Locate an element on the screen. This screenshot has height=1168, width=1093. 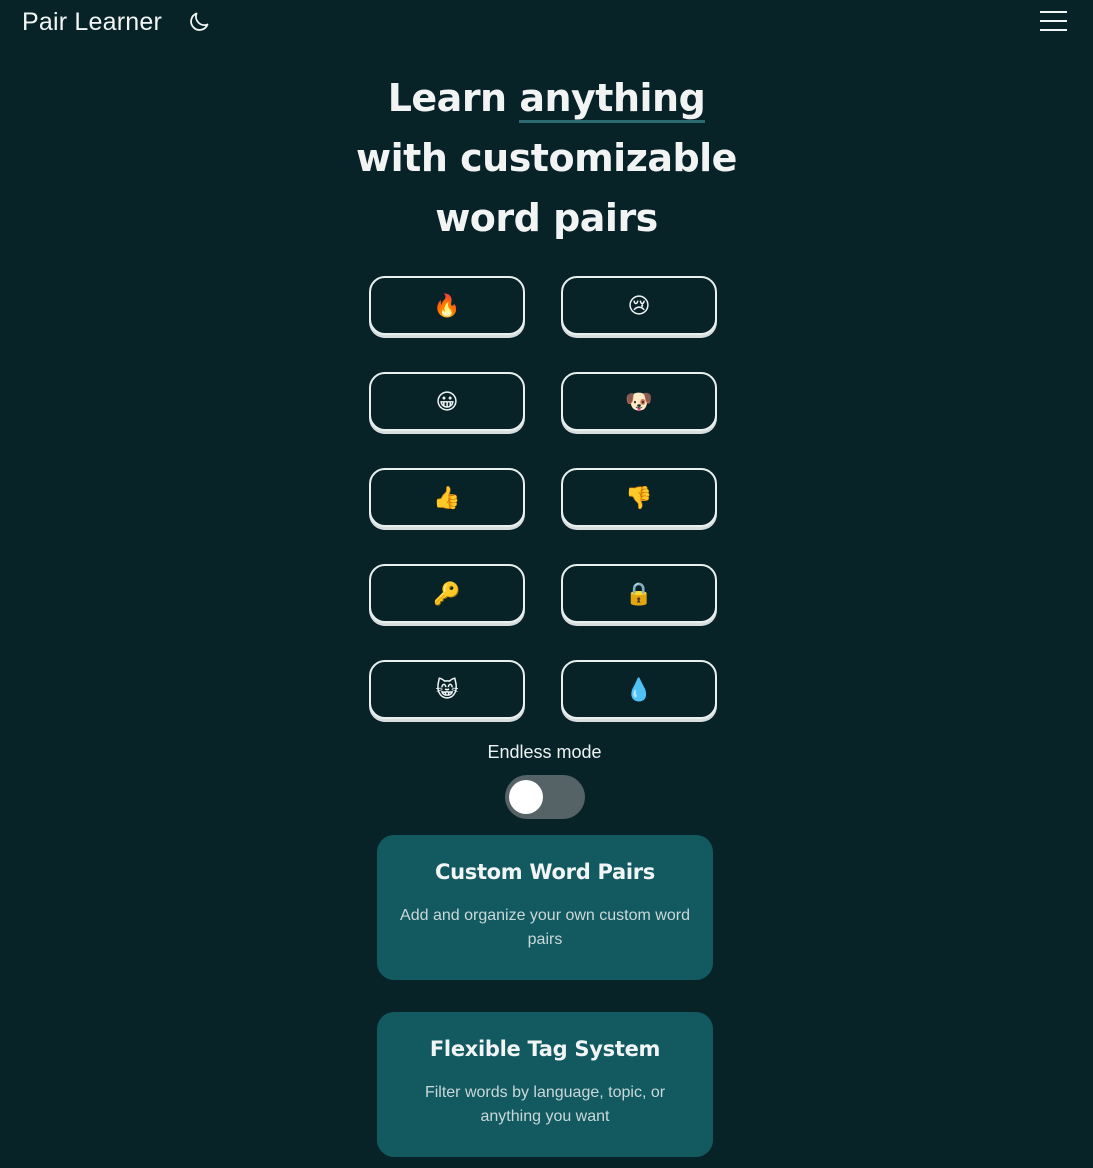
droplet-icon: 💧 is located at coordinates (639, 689).